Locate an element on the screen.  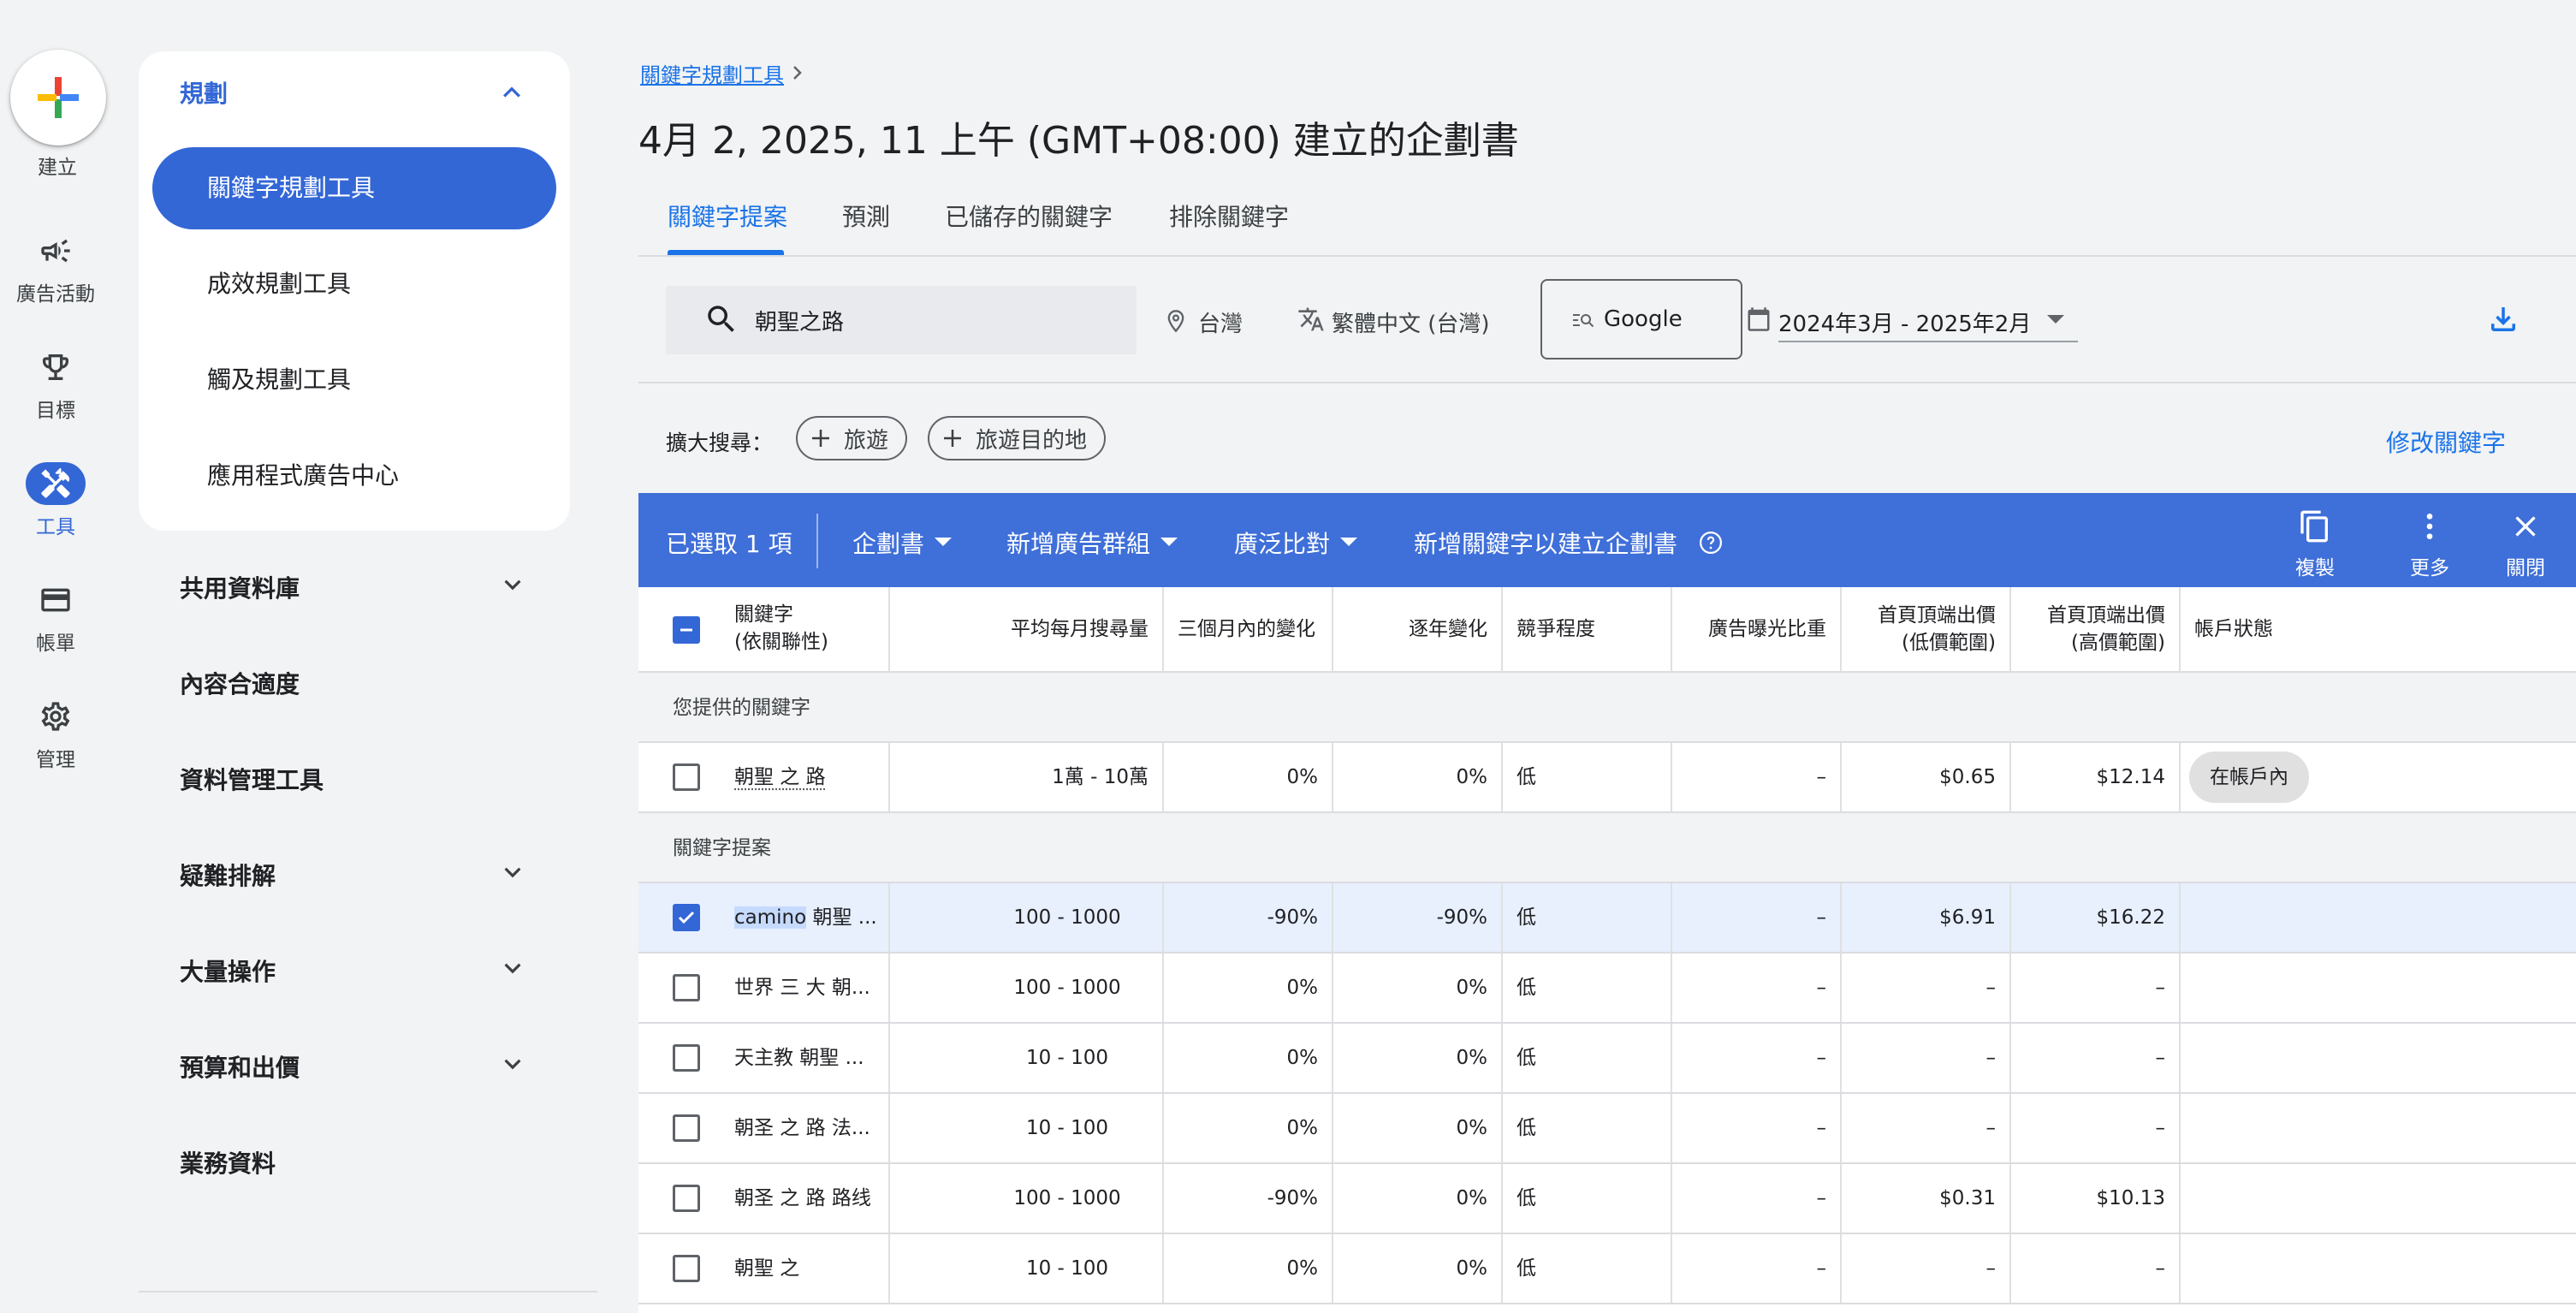
table-row: 朝聖 之 10 - 100 0% 0% 低 – – – is located at coordinates (1607, 1269).